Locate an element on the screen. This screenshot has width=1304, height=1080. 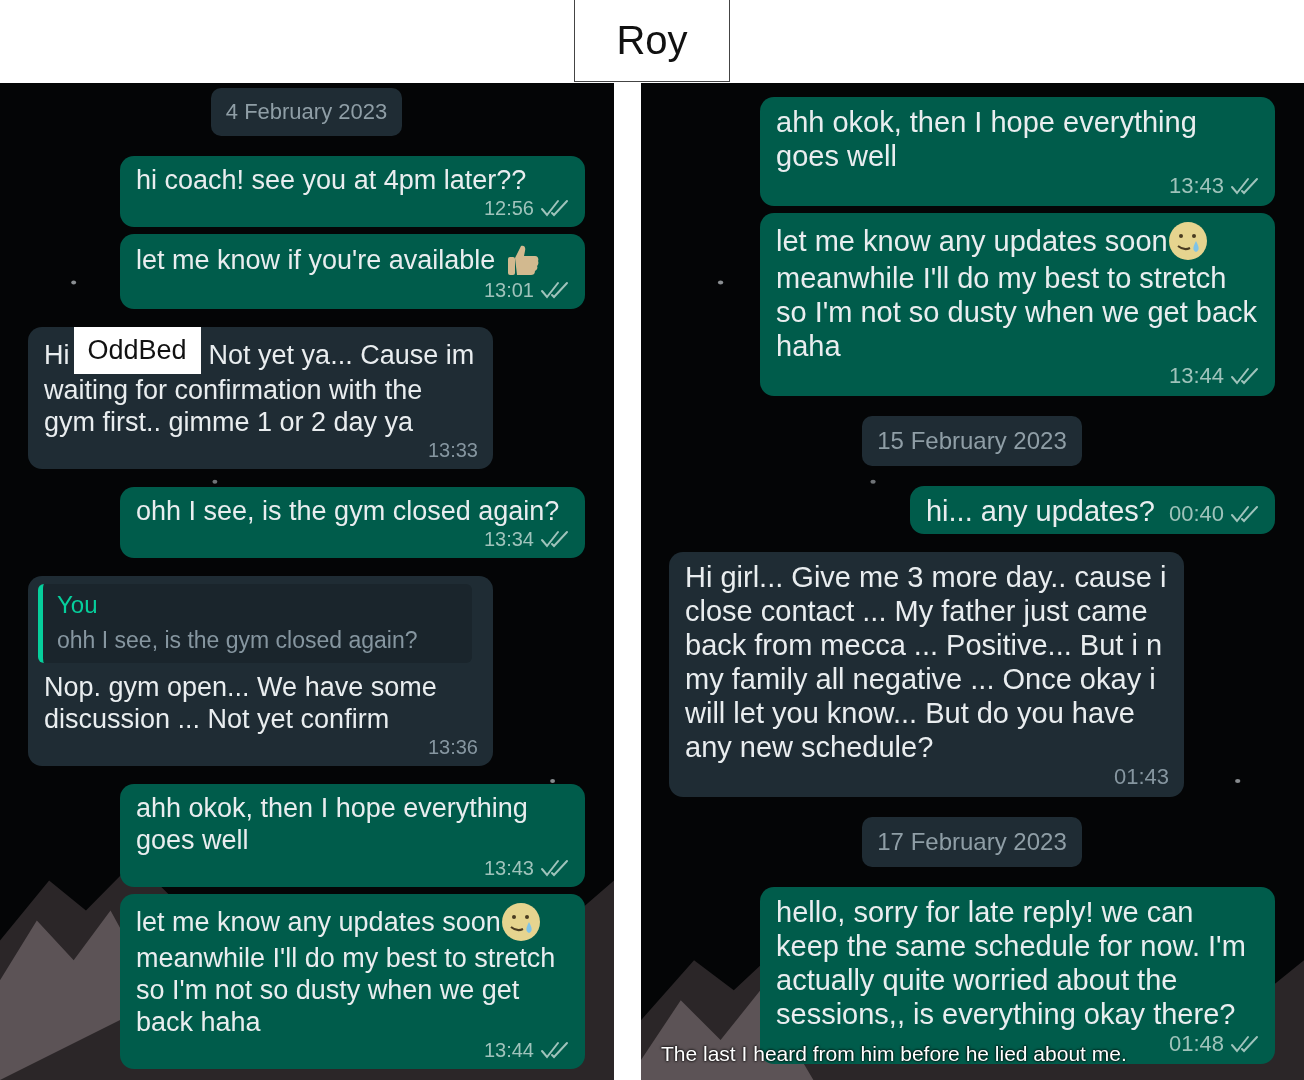
contact-name: Roy is located at coordinates (652, 41).